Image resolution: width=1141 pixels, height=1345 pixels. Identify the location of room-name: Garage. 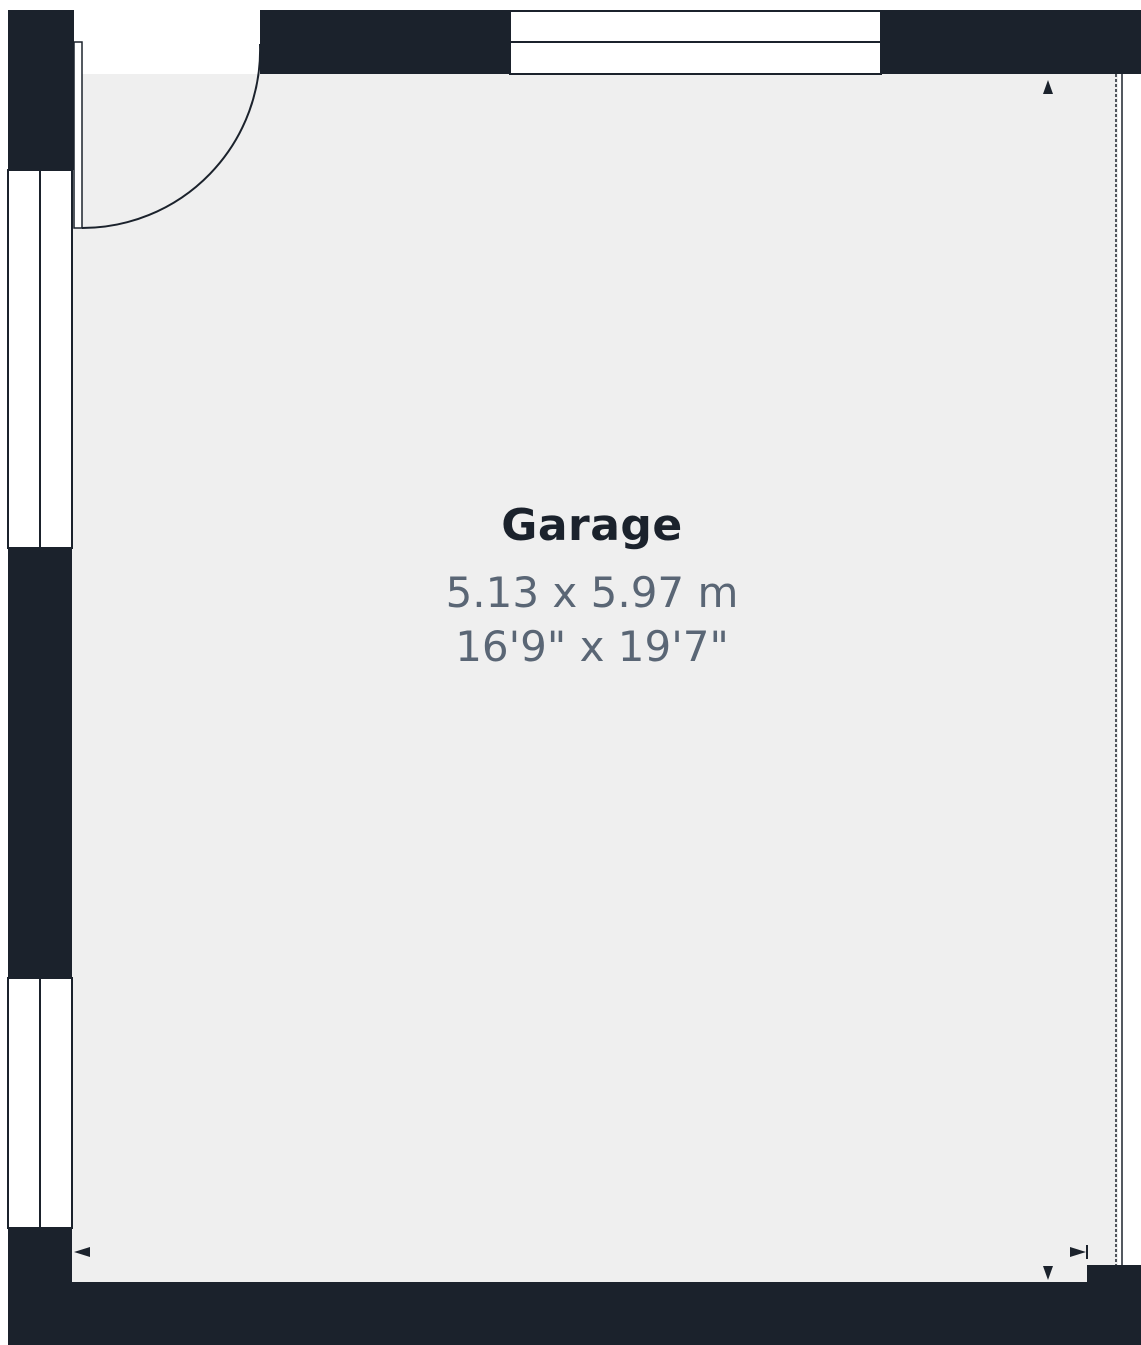
(592, 525).